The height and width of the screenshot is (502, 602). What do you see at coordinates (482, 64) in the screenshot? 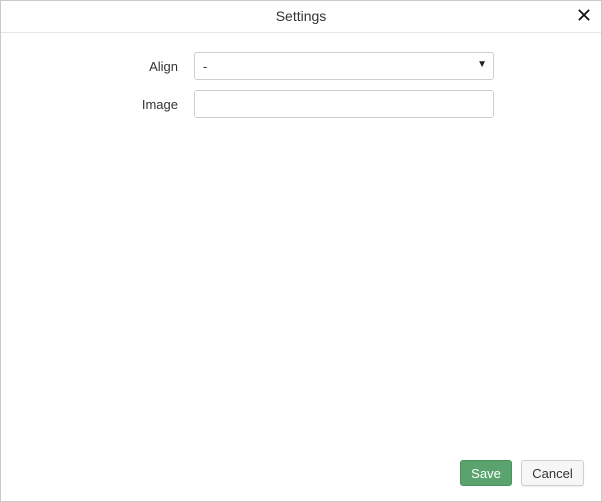
I see `caret-down-icon: ▼` at bounding box center [482, 64].